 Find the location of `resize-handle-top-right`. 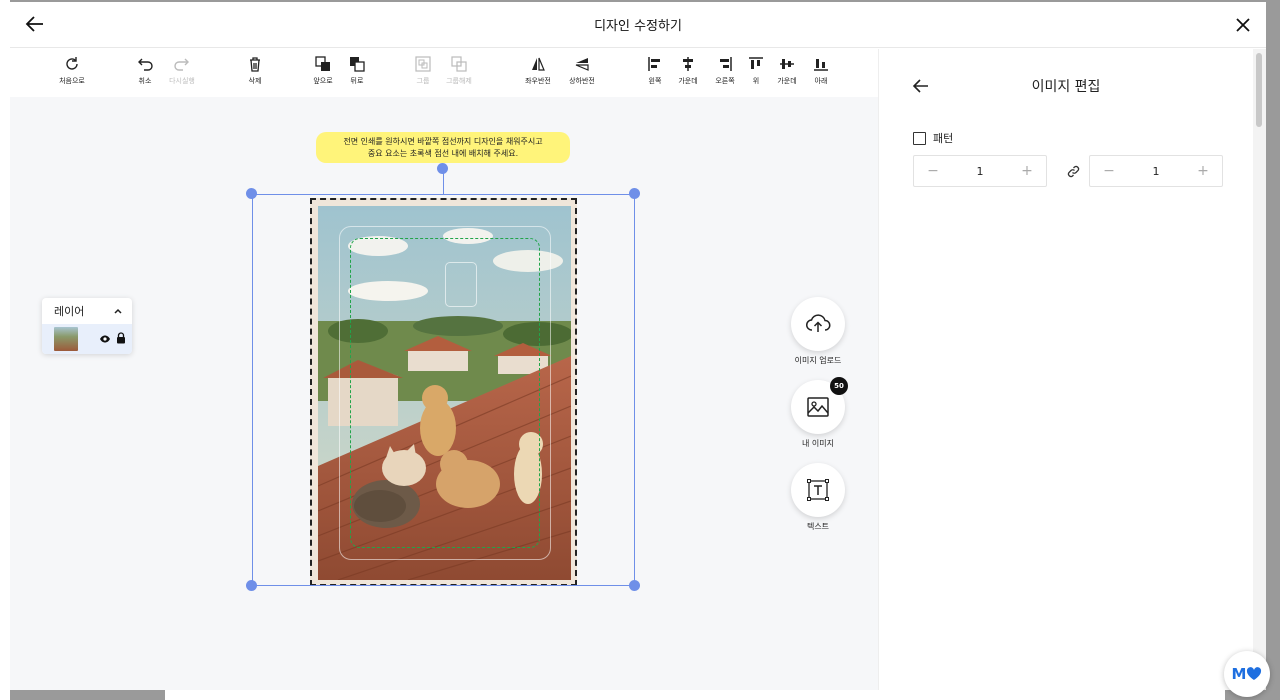

resize-handle-top-right is located at coordinates (634, 193).